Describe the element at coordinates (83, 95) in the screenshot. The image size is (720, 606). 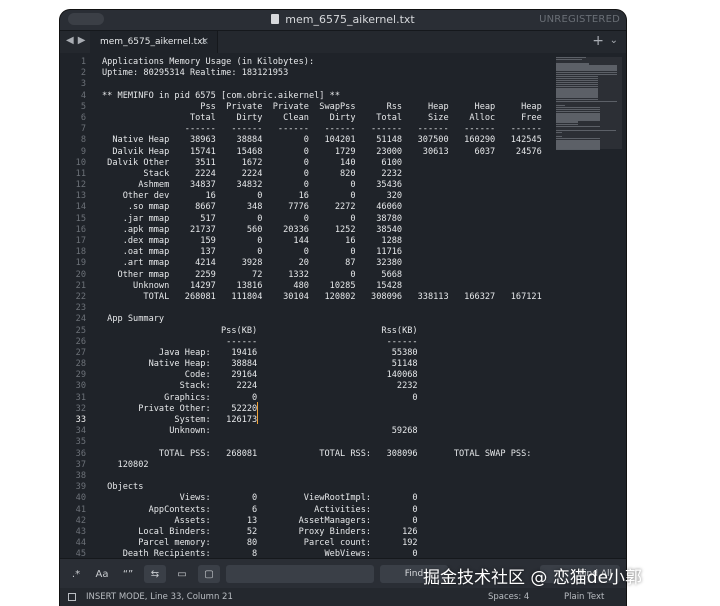
I see `line-number: 4` at that location.